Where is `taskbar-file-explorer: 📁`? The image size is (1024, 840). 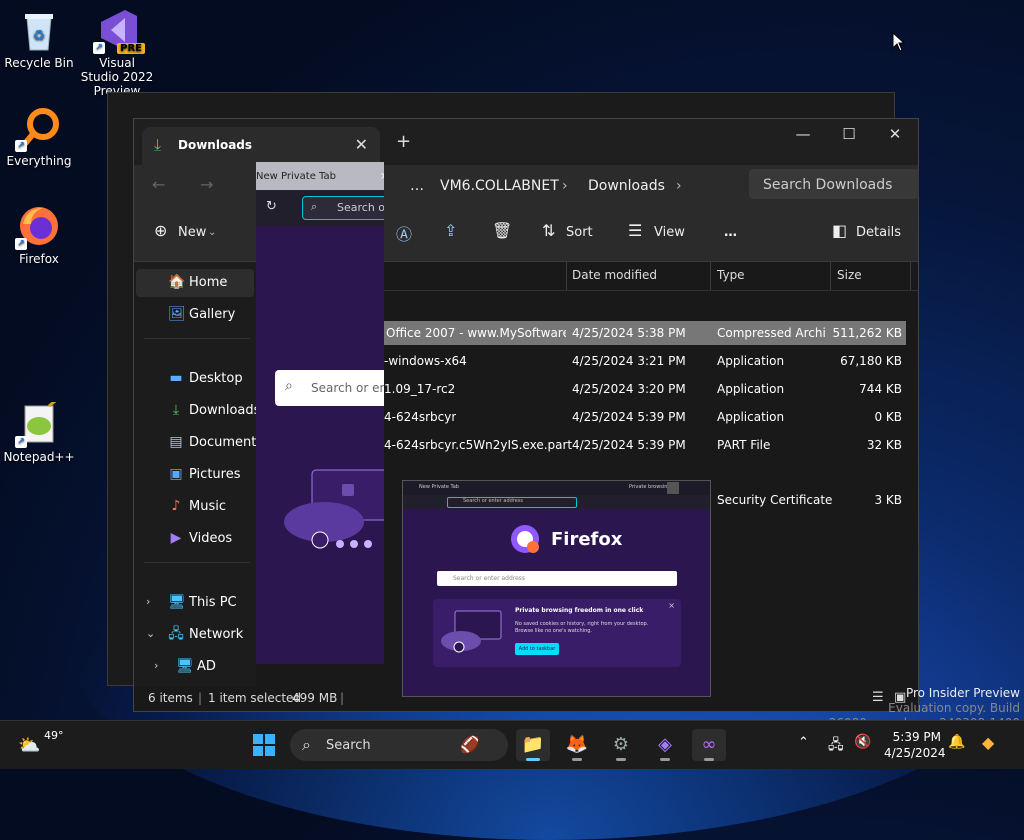 taskbar-file-explorer: 📁 is located at coordinates (533, 745).